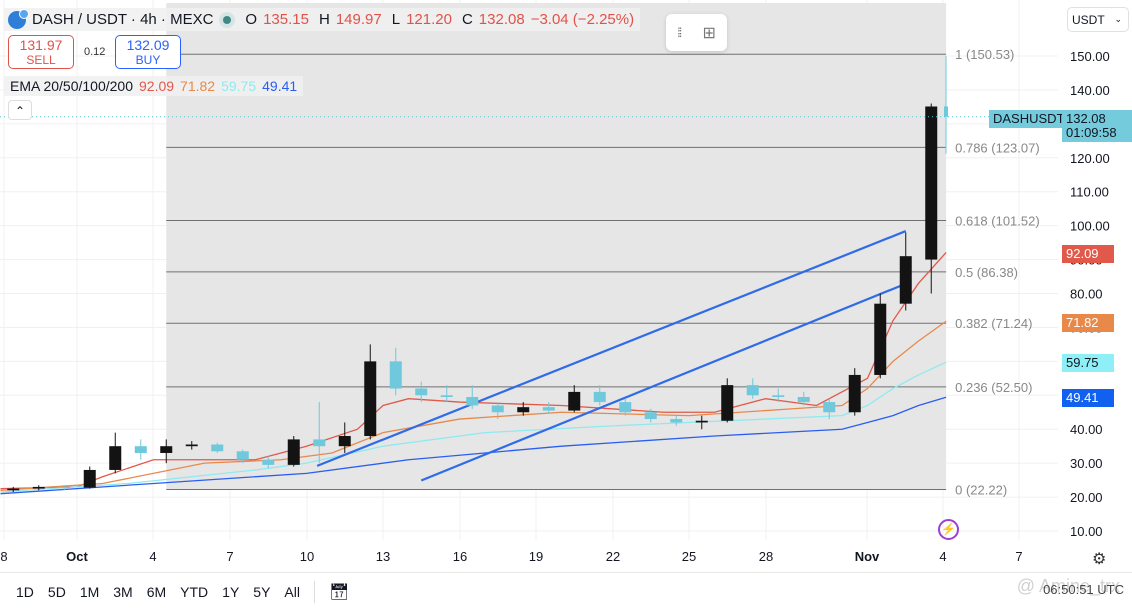  I want to click on x-axis-tick: 13, so click(383, 556).